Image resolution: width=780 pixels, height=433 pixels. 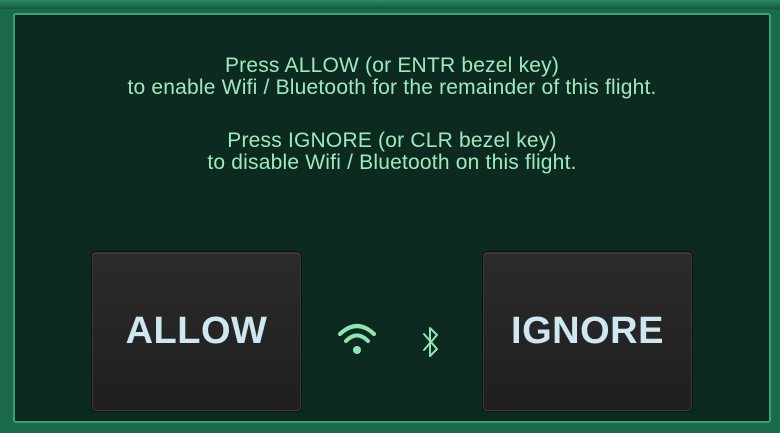 What do you see at coordinates (392, 140) in the screenshot?
I see `ignore-instructions-line1: Press IGNORE (or CLR bezel key)` at bounding box center [392, 140].